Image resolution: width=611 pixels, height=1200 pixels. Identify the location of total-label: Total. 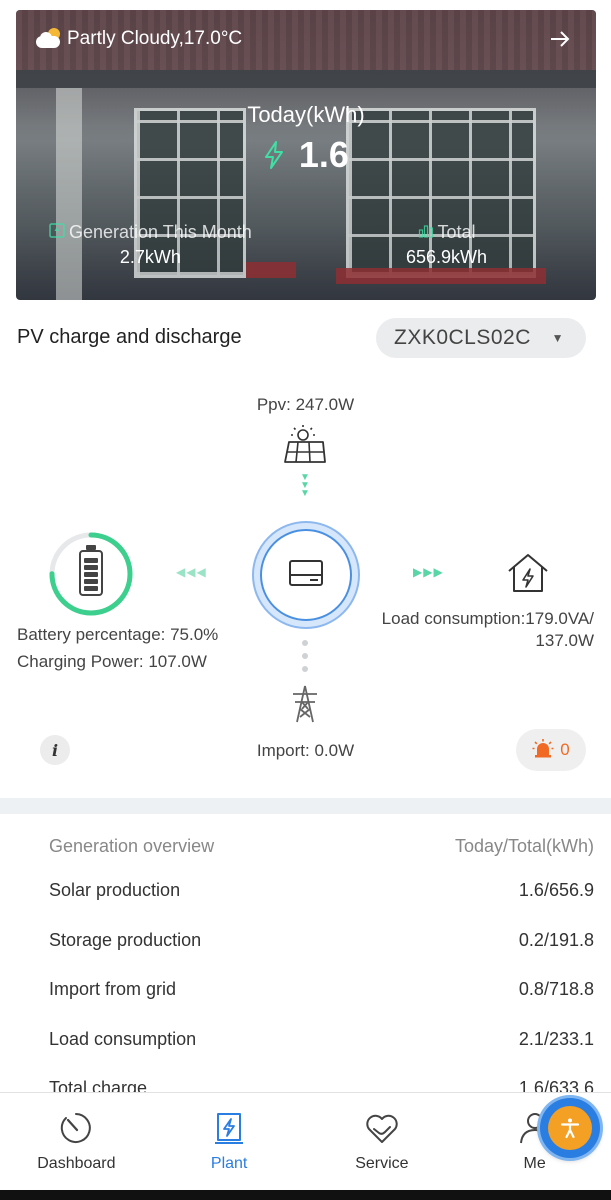
(456, 232).